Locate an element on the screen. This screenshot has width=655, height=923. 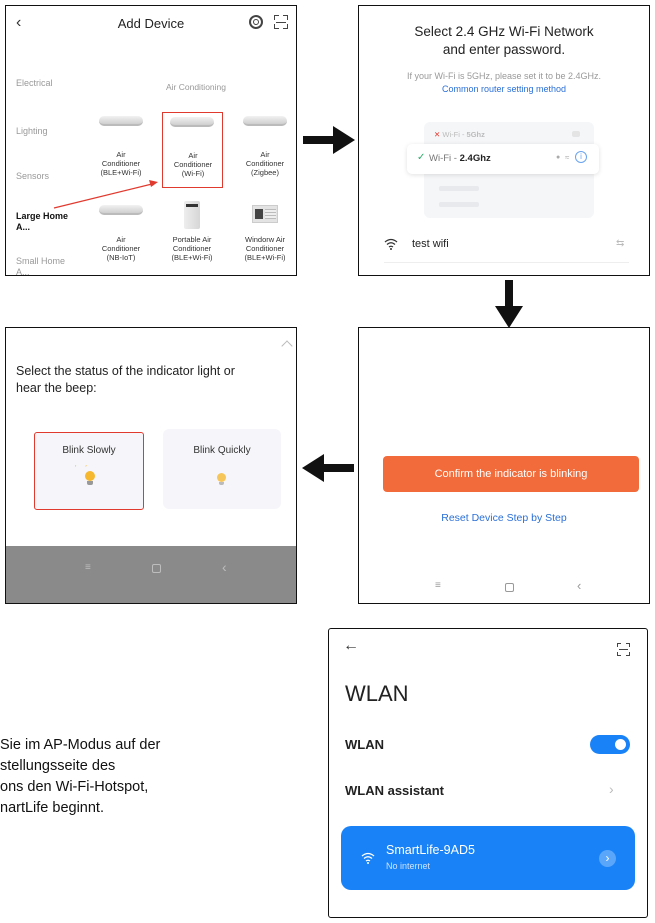
chevron-right-icon: › is located at coordinates (611, 789).